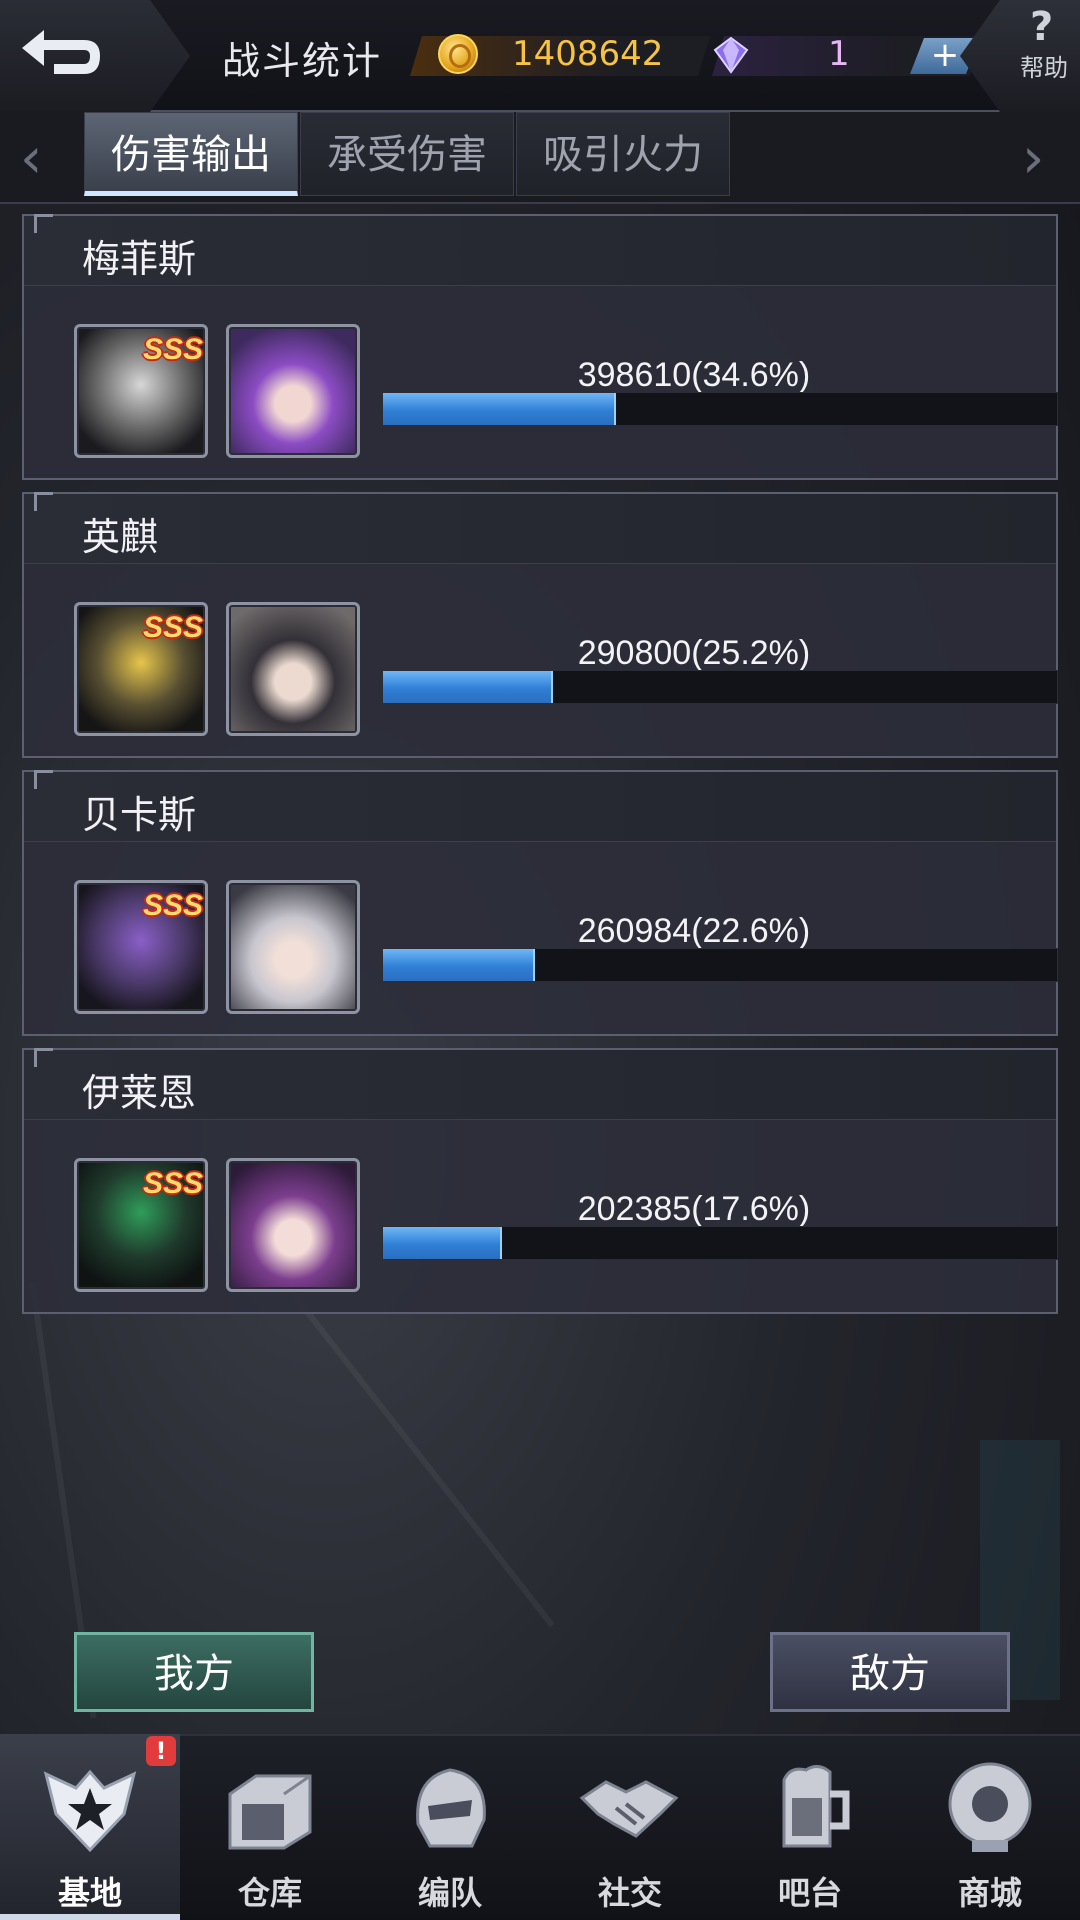  What do you see at coordinates (407, 154) in the screenshot?
I see `tab-damage-taken: 承受伤害` at bounding box center [407, 154].